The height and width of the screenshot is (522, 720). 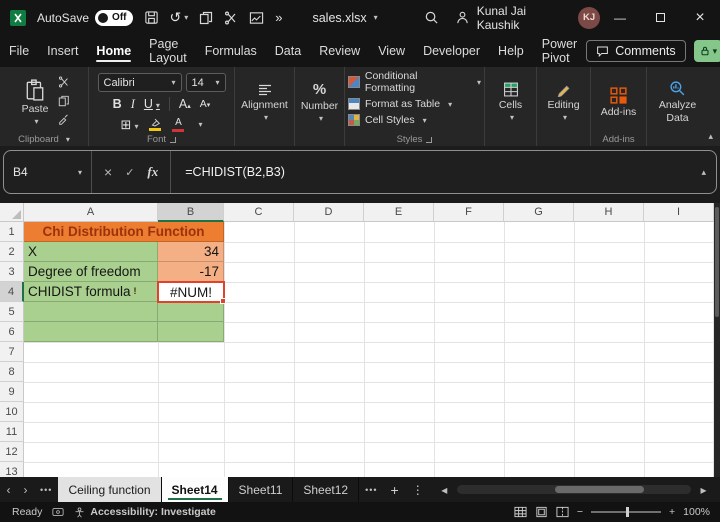 I want to click on horizontal-scrollbar-thumb, so click(x=600, y=489).